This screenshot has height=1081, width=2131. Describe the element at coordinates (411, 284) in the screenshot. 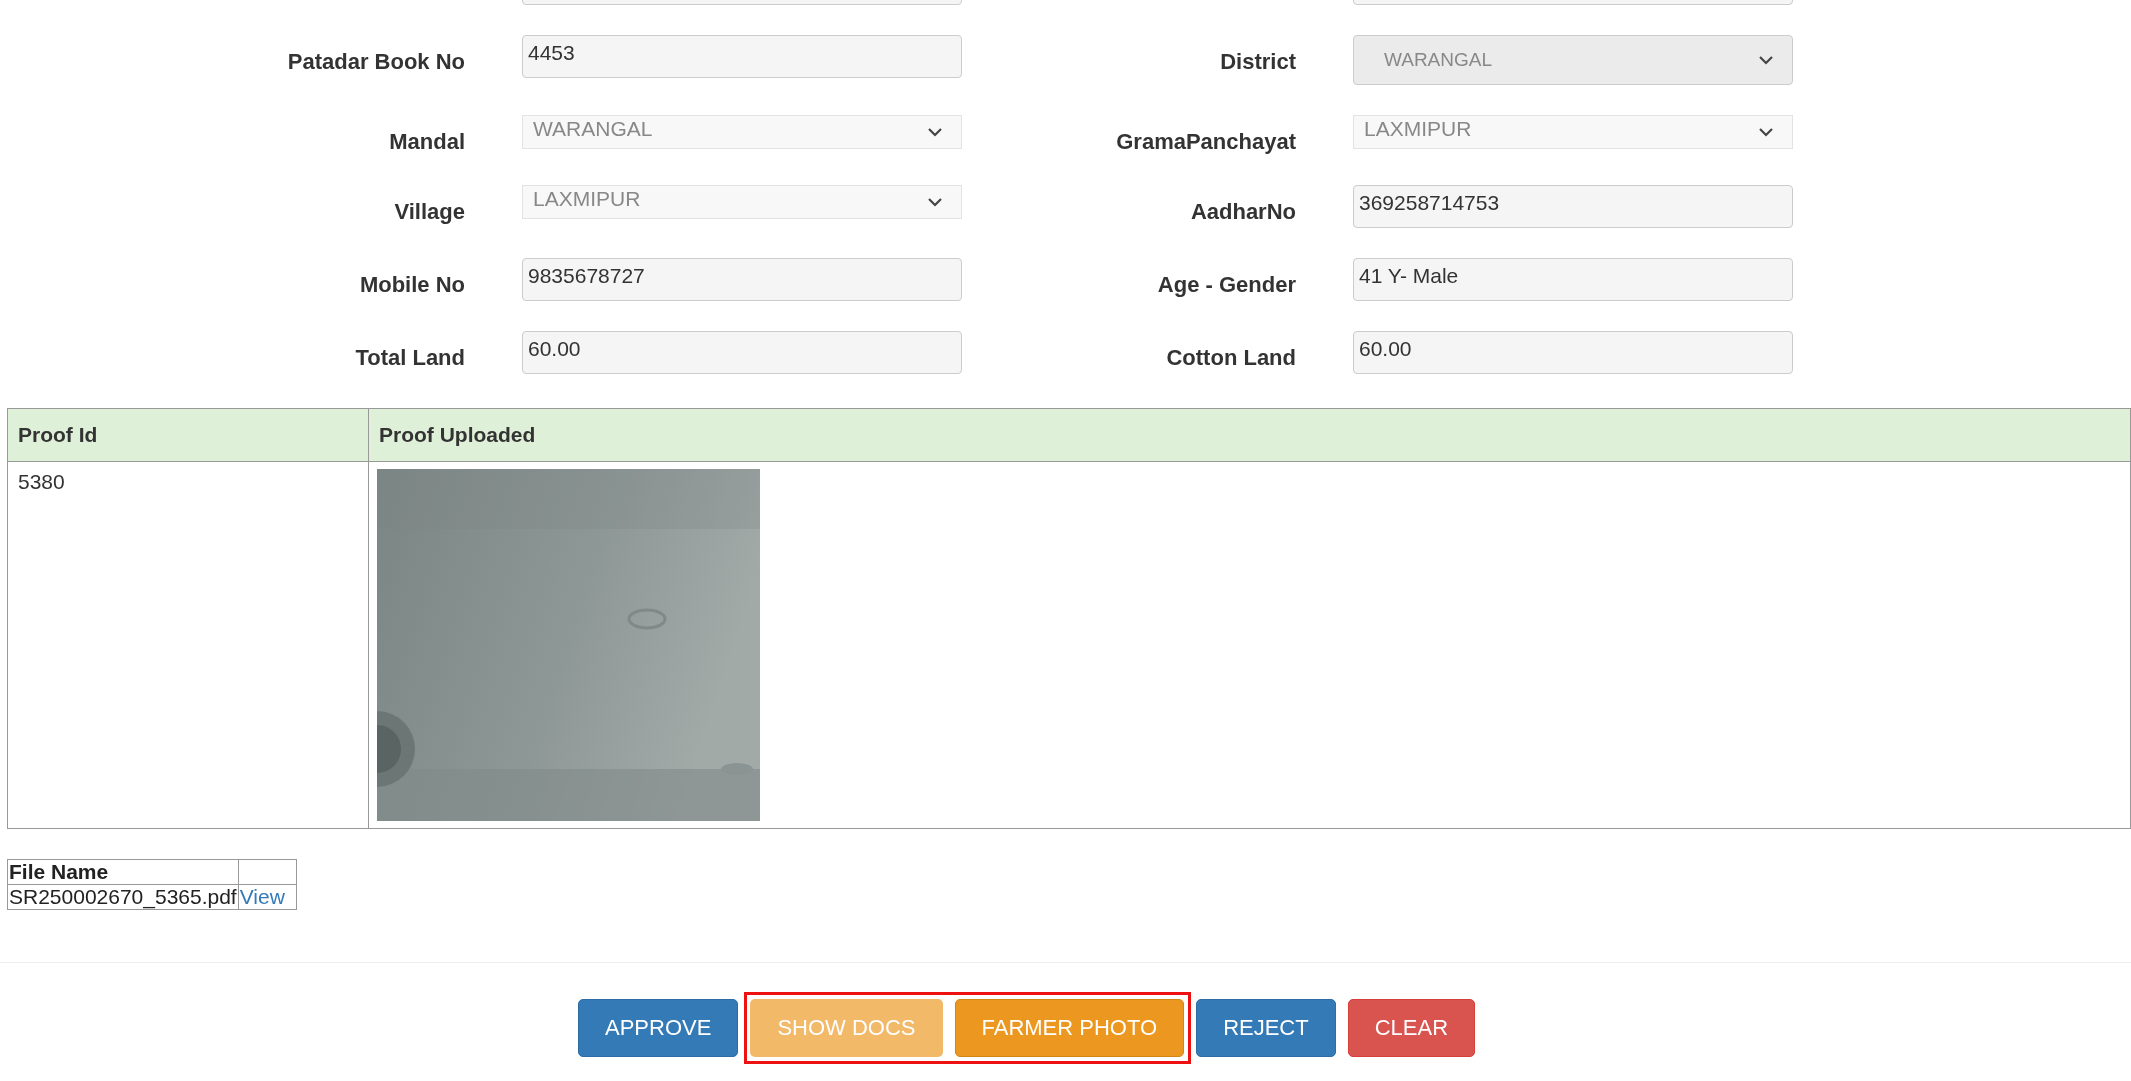

I see `field-label: Mobile No` at that location.